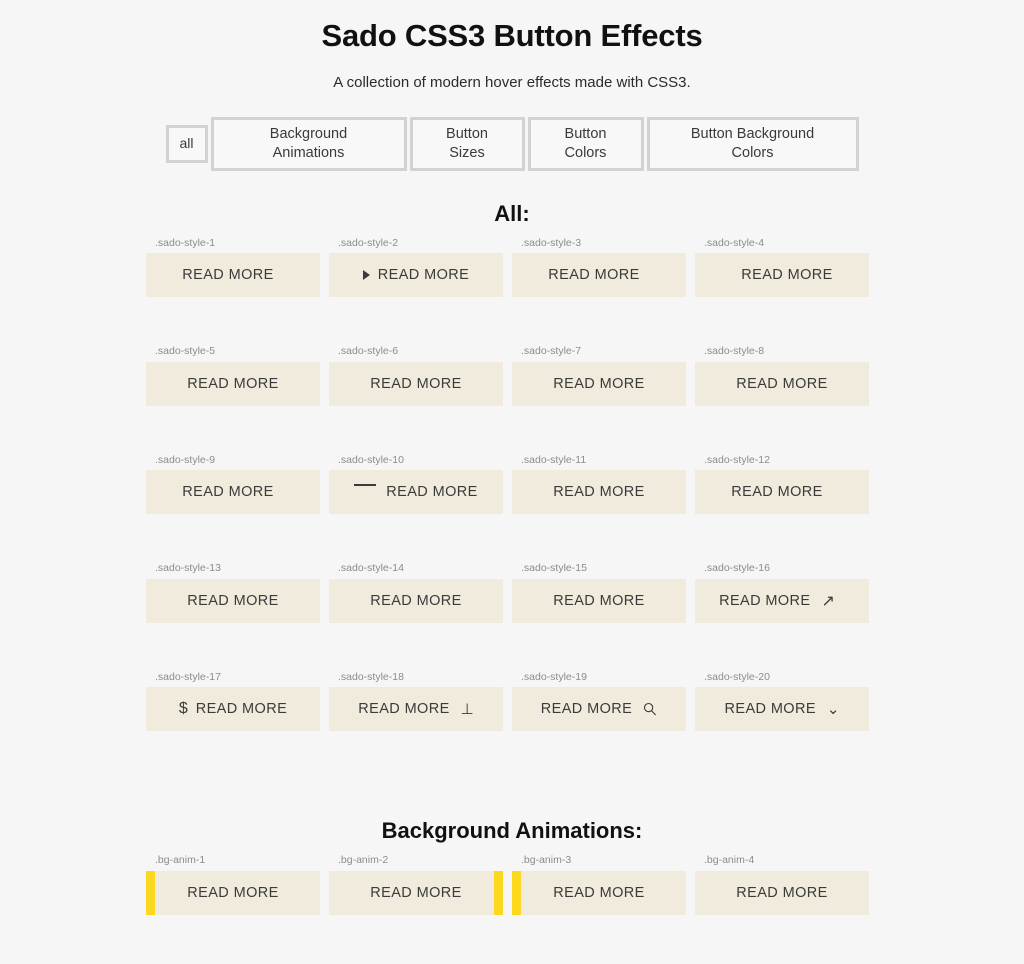 The height and width of the screenshot is (964, 1024). What do you see at coordinates (183, 709) in the screenshot?
I see `dollar-icon: $` at bounding box center [183, 709].